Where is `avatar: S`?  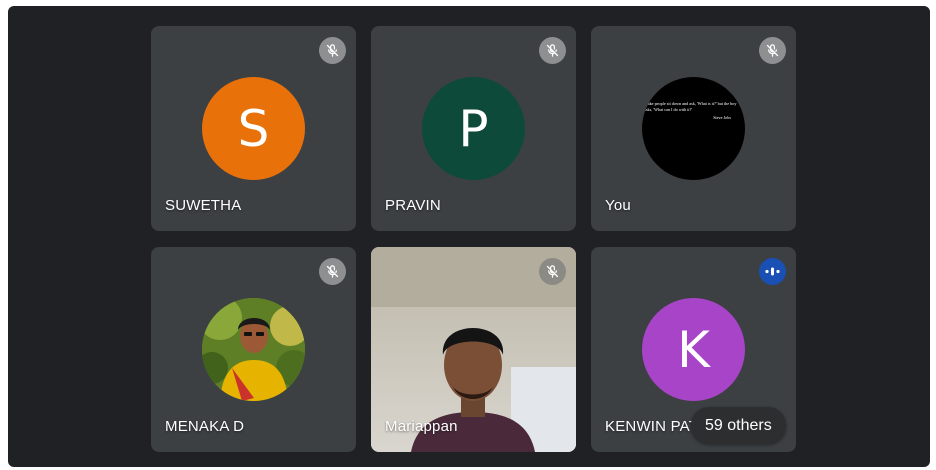 avatar: S is located at coordinates (253, 128).